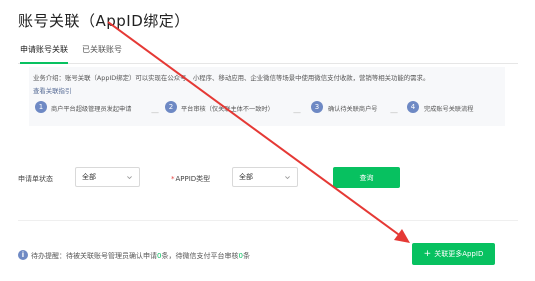 Image resolution: width=535 pixels, height=281 pixels. I want to click on status-filter-label: 申请单状态, so click(35, 179).